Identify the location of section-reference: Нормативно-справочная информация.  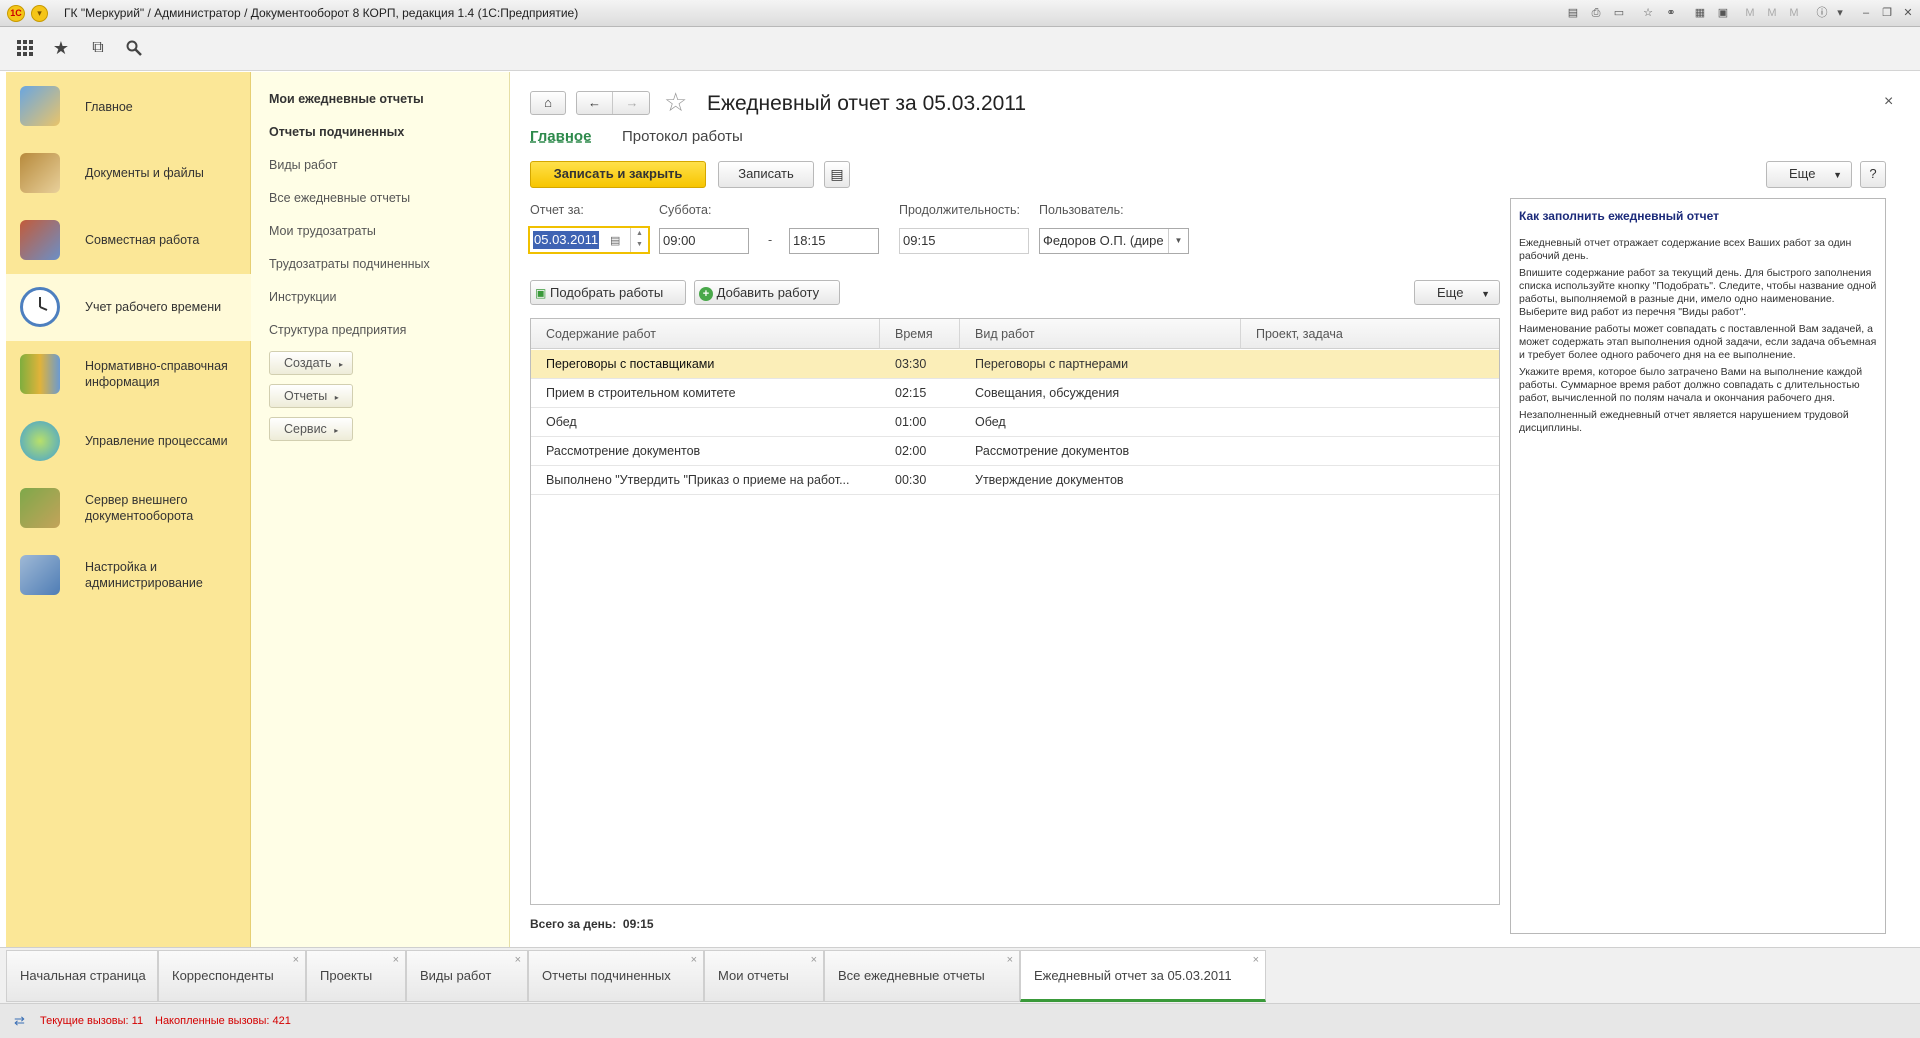
(128, 374).